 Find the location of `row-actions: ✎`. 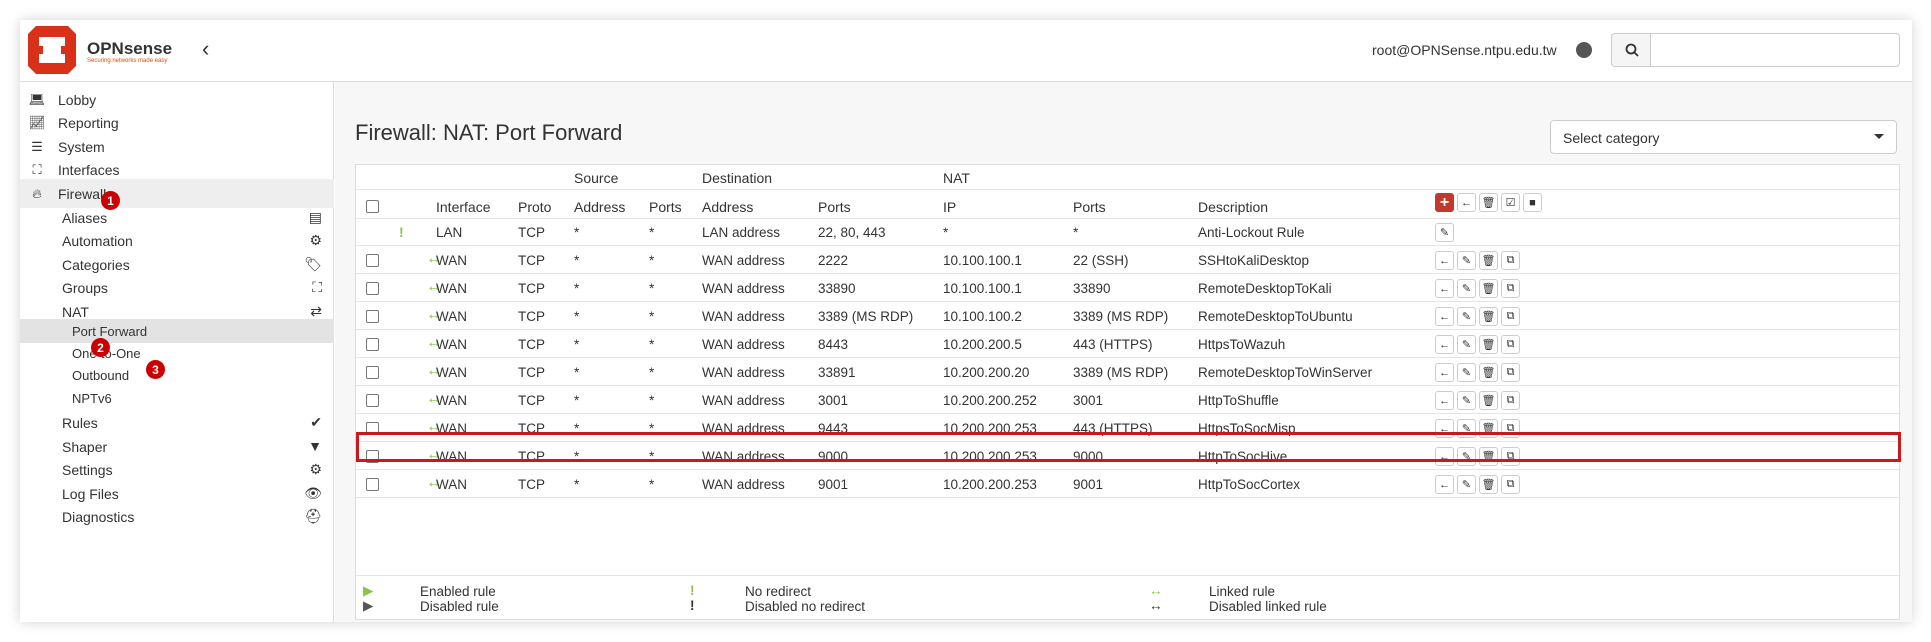

row-actions: ✎ is located at coordinates (1444, 232).